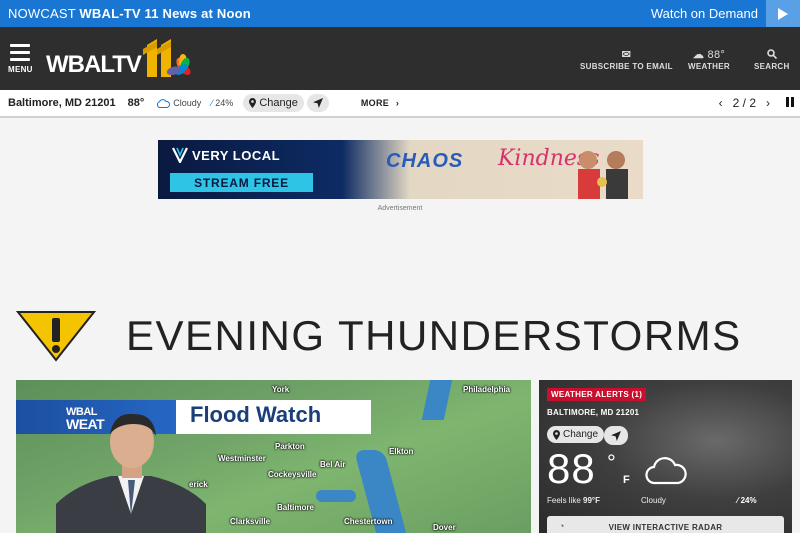 The width and height of the screenshot is (800, 533). What do you see at coordinates (290, 446) in the screenshot?
I see `map-town-parkton: Parkton` at bounding box center [290, 446].